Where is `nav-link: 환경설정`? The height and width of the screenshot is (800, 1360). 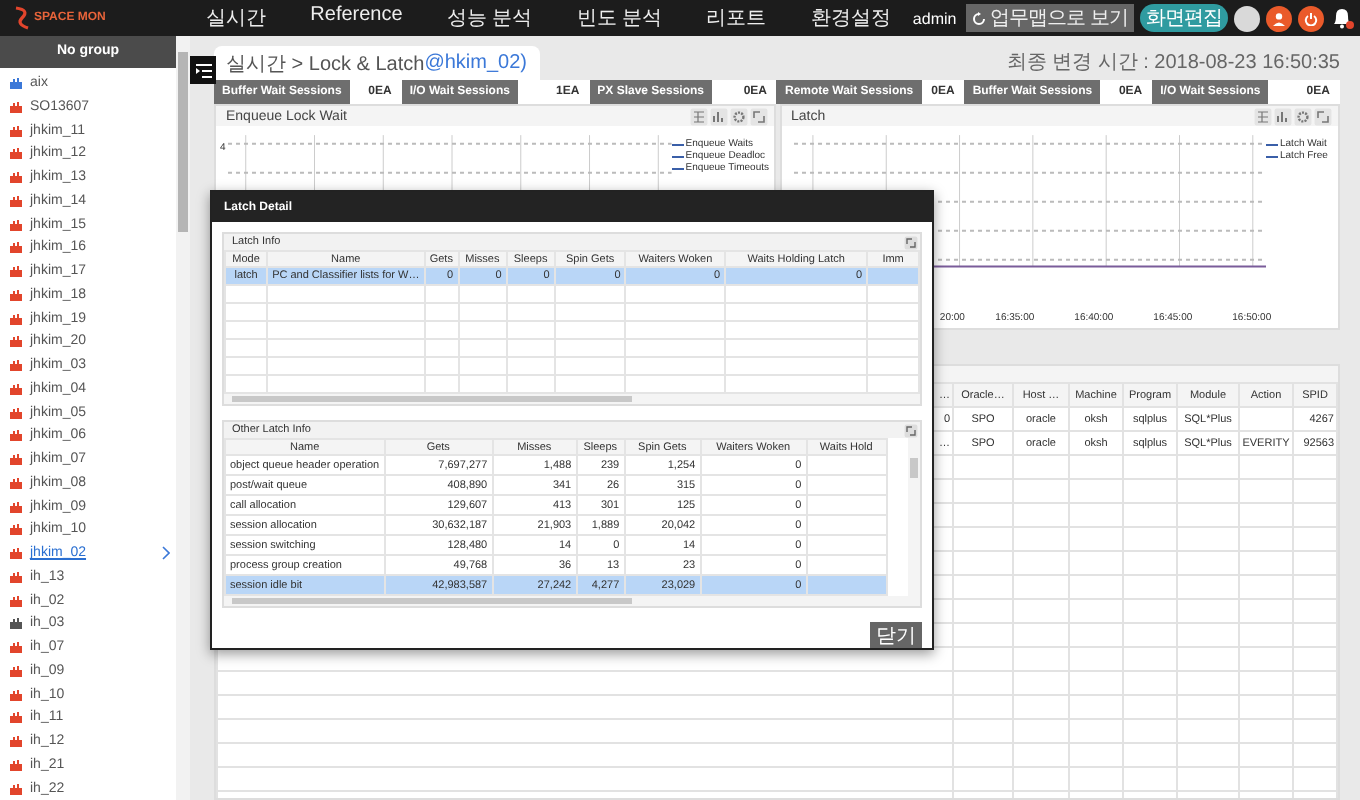
nav-link: 환경설정 is located at coordinates (850, 18).